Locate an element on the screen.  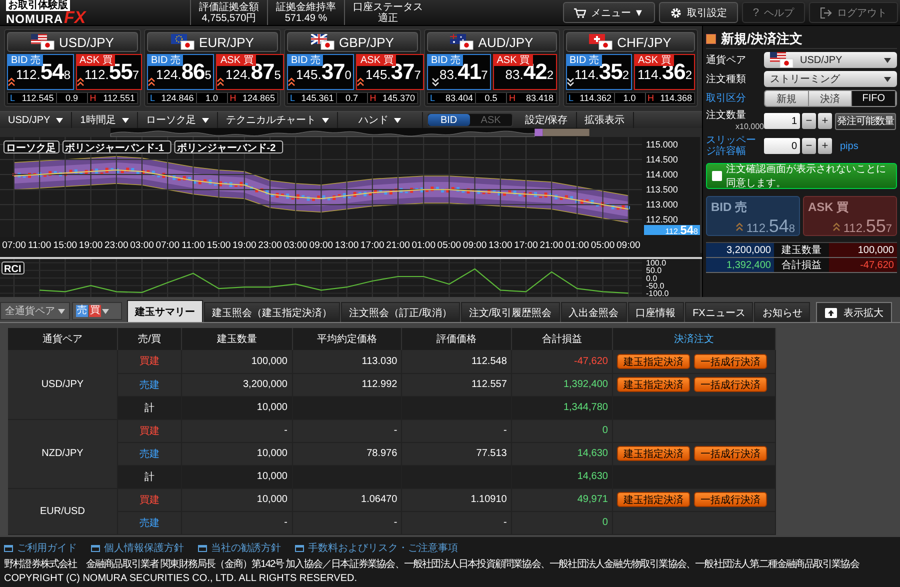
header-button: メニュー ▼ is located at coordinates (609, 12).